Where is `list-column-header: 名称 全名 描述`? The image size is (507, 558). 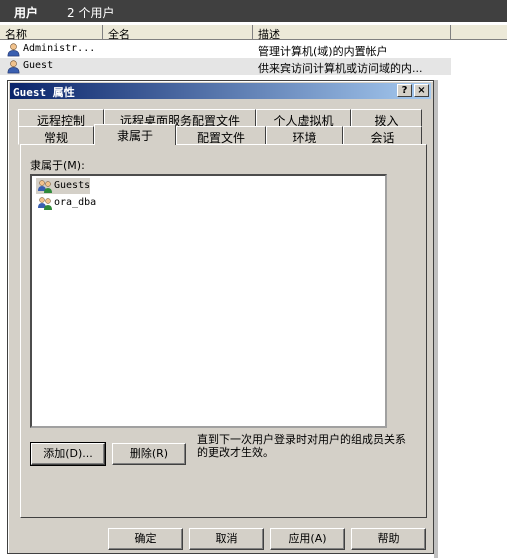
list-column-header: 名称 全名 描述 is located at coordinates (253, 33).